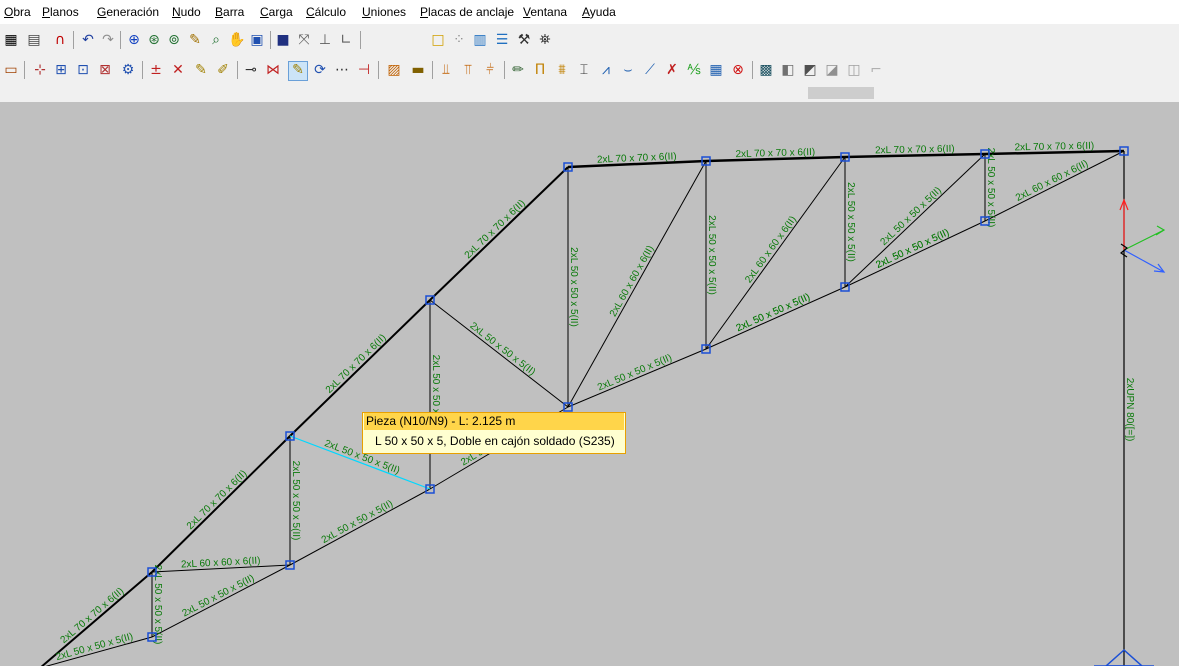 The image size is (1179, 666). Describe the element at coordinates (446, 70) in the screenshot. I see `coef-icon: ⫫` at that location.